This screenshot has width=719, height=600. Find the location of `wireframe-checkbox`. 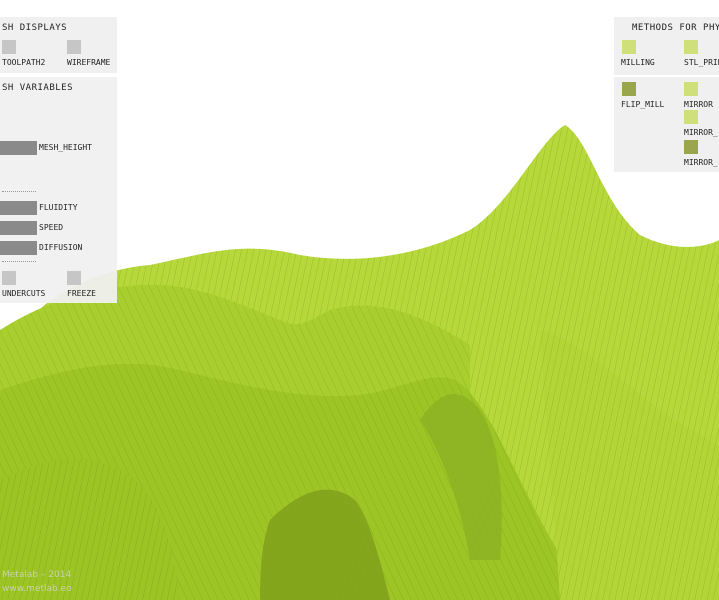

wireframe-checkbox is located at coordinates (74, 47).